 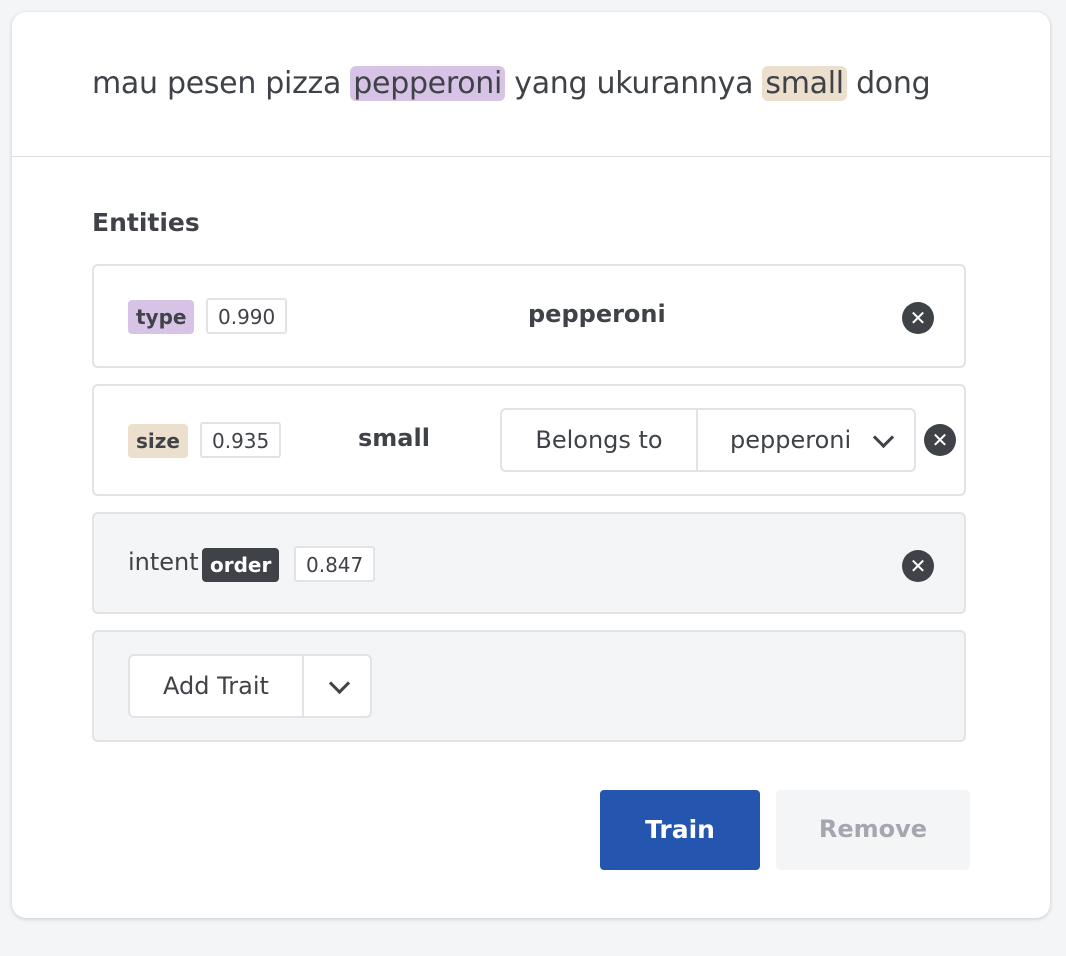 What do you see at coordinates (791, 440) in the screenshot?
I see `belongs-to-selected: pepperoni` at bounding box center [791, 440].